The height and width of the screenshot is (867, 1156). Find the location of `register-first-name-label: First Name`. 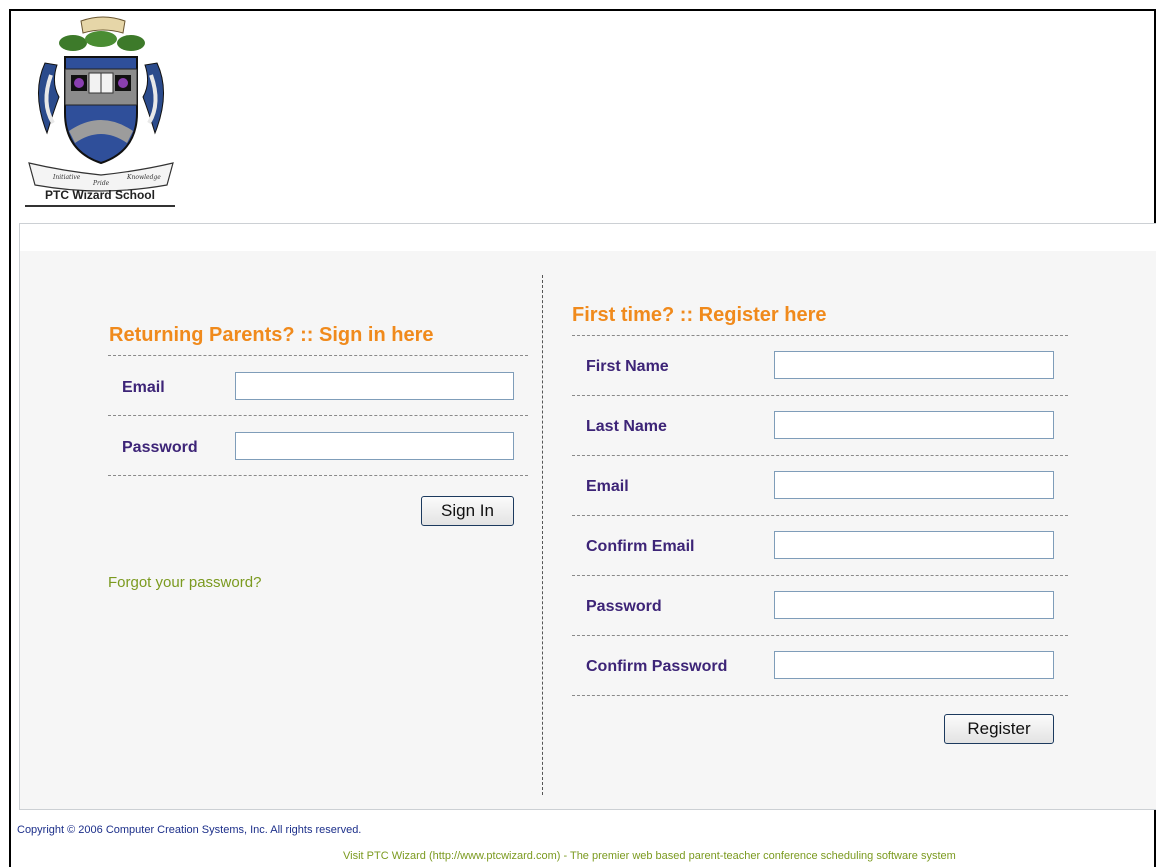

register-first-name-label: First Name is located at coordinates (627, 366).